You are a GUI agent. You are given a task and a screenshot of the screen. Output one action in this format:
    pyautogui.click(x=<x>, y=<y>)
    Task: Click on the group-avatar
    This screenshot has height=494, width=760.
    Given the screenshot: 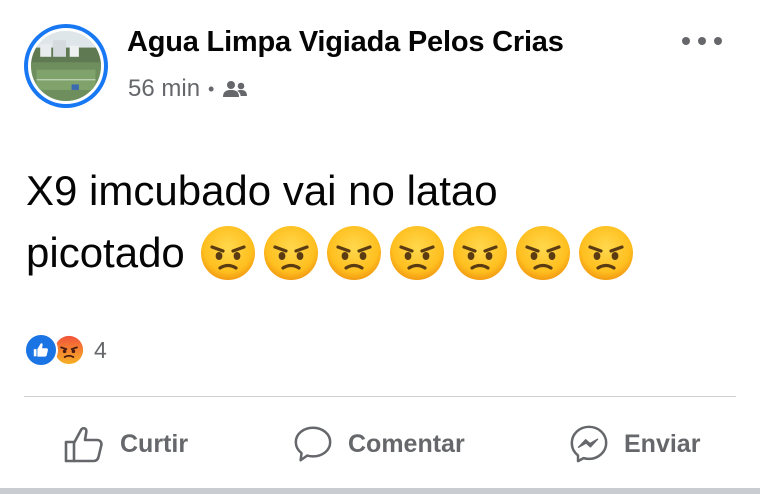 What is the action you would take?
    pyautogui.click(x=66, y=66)
    